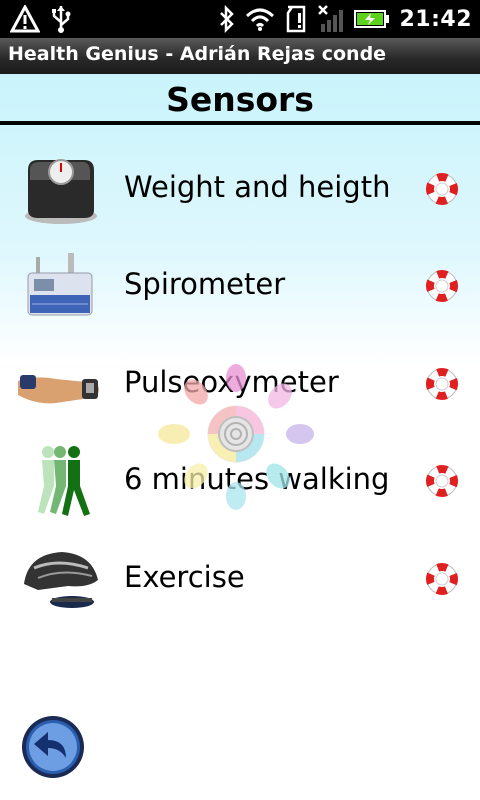  What do you see at coordinates (372, 19) in the screenshot?
I see `battery-charging-icon` at bounding box center [372, 19].